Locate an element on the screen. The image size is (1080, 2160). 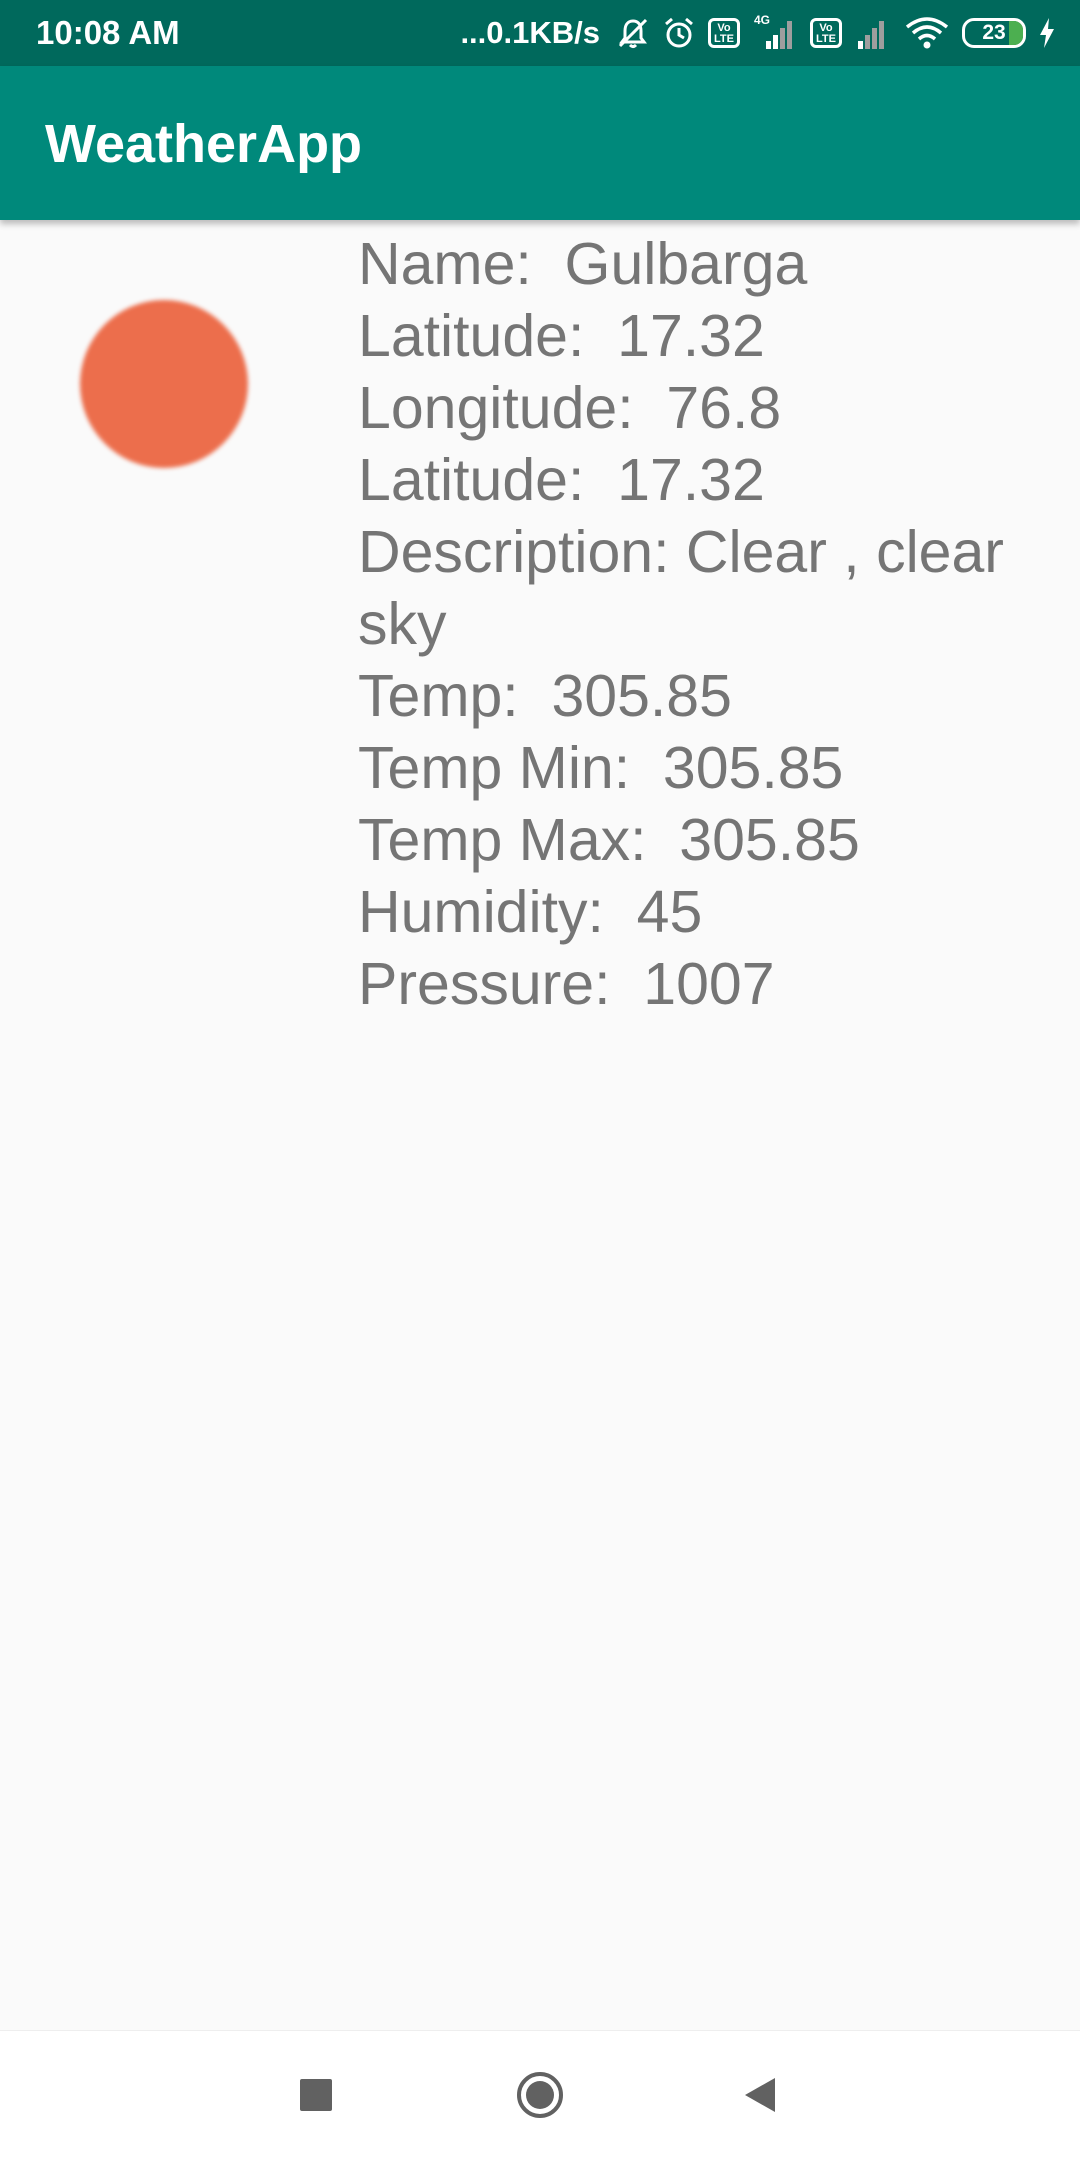
app-title: WeatherApp is located at coordinates (204, 144).